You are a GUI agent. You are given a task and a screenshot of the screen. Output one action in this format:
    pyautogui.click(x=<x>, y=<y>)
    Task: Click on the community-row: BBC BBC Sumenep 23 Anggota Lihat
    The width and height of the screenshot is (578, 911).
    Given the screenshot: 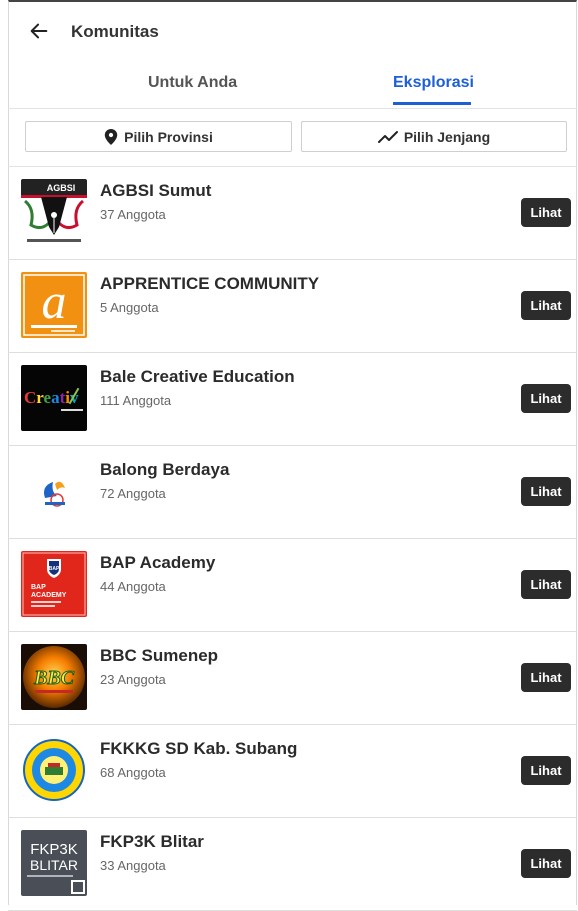 What is the action you would take?
    pyautogui.click(x=292, y=678)
    